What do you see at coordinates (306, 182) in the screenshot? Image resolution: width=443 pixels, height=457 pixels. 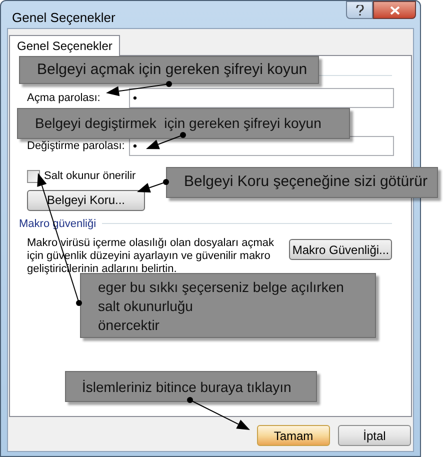 I see `callout-text: Belgeyi Koru şeçeneğine sizi götürür` at bounding box center [306, 182].